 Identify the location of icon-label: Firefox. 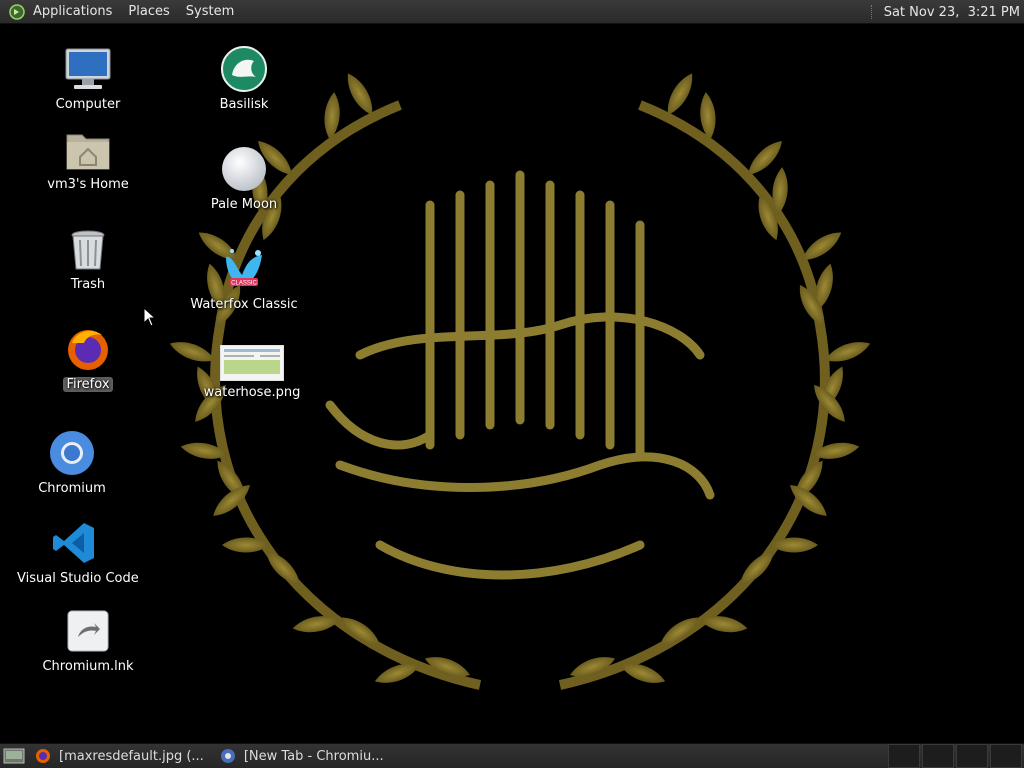
(88, 384).